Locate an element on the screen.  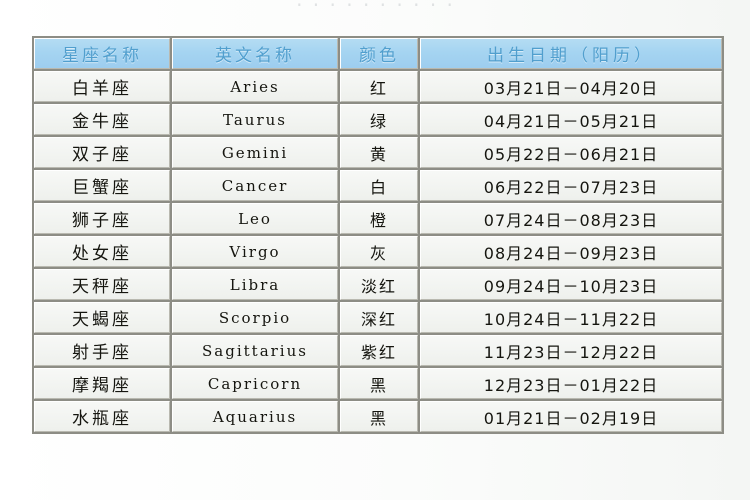
cell-color: 黄 is located at coordinates (379, 152).